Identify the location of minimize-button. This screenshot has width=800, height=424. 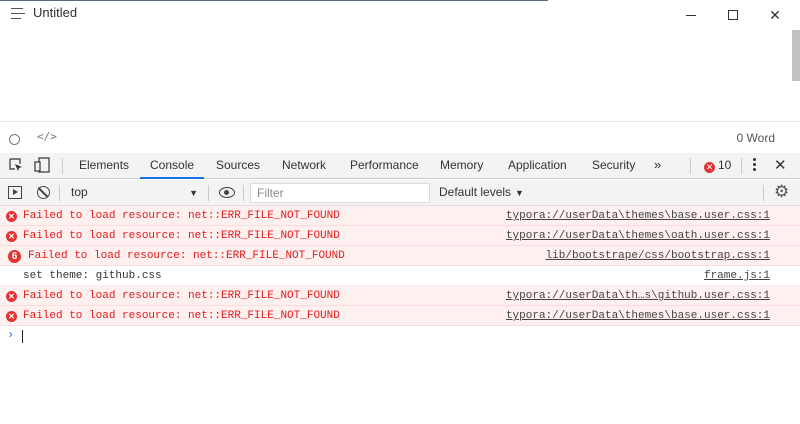
(691, 15).